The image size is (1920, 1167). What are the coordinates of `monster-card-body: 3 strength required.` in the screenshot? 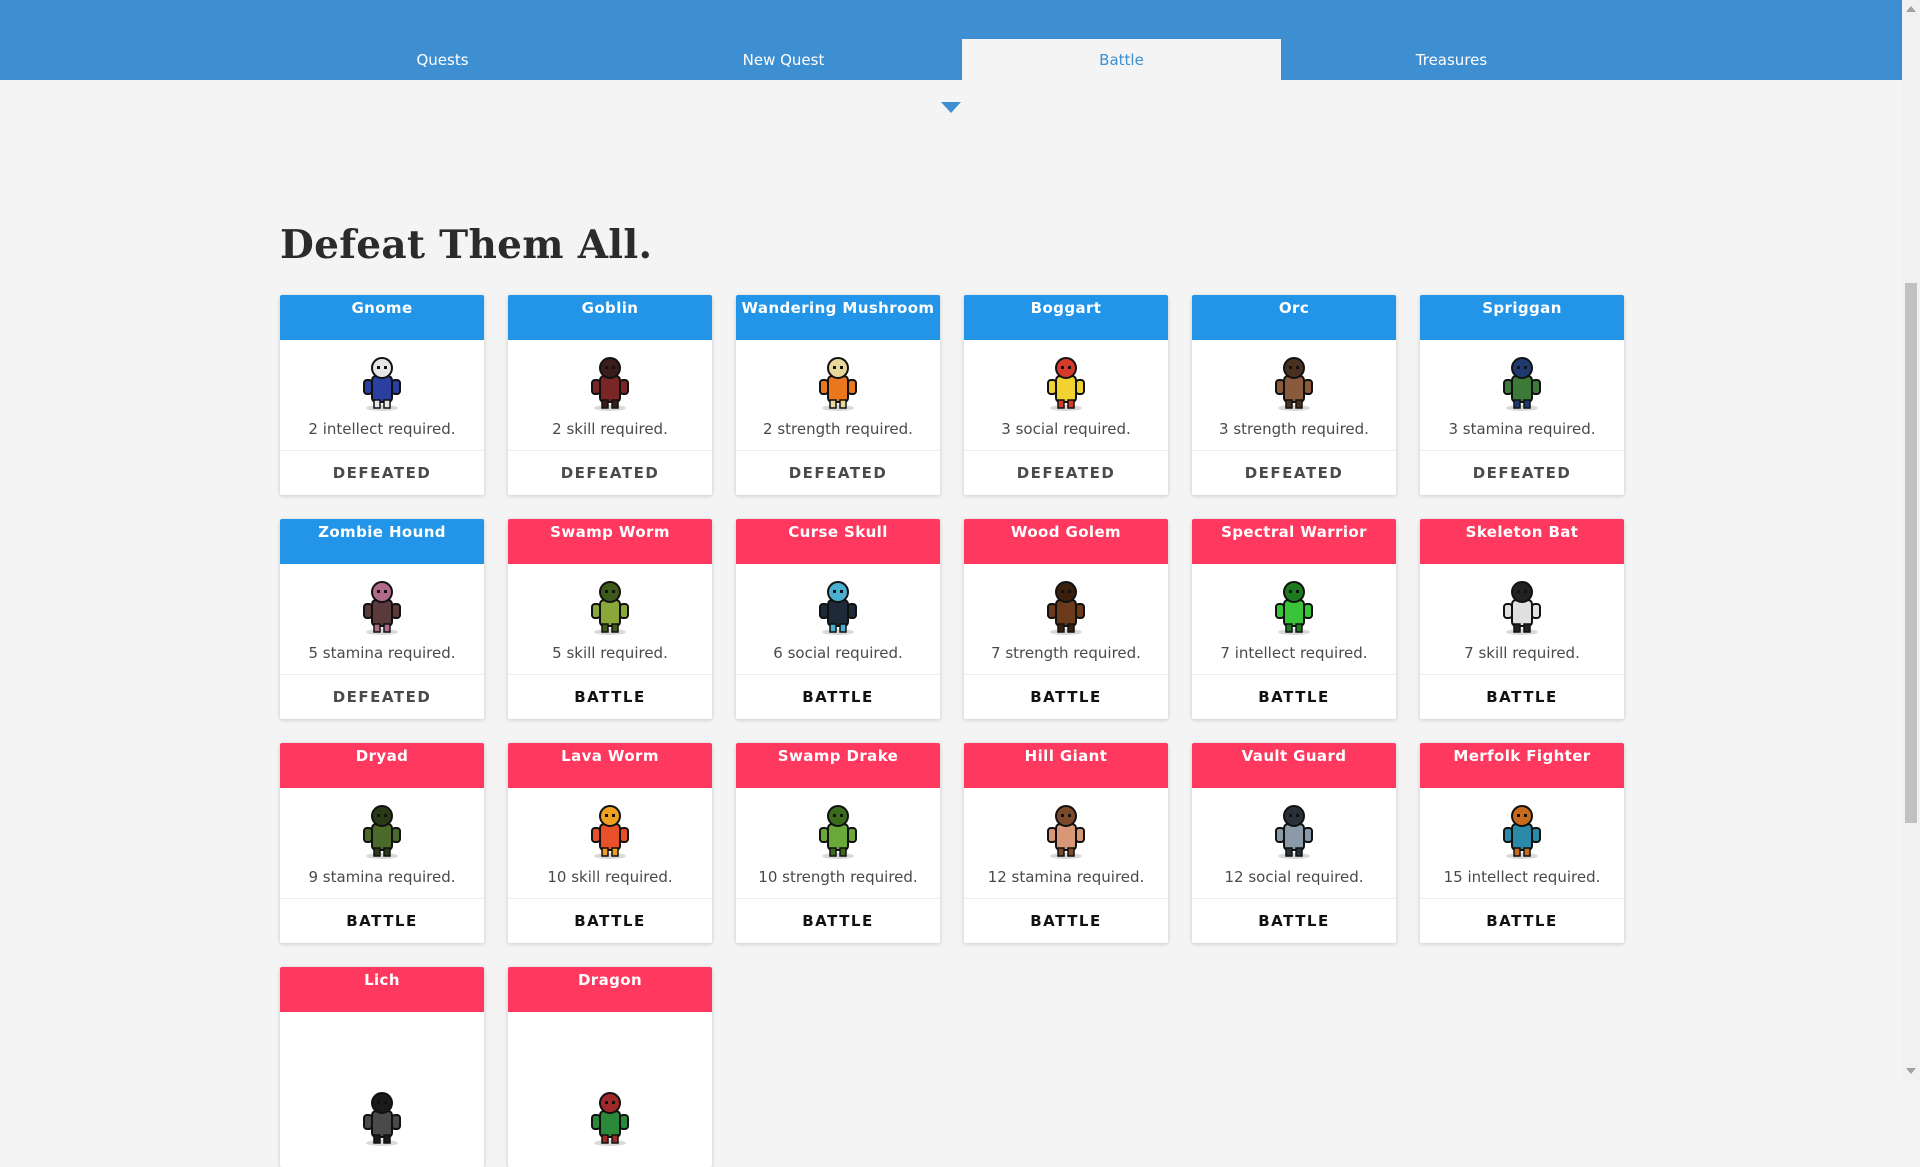 It's located at (1294, 395).